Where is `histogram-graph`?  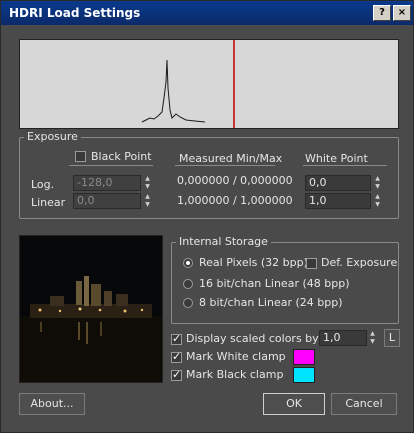
histogram-graph is located at coordinates (188, 84).